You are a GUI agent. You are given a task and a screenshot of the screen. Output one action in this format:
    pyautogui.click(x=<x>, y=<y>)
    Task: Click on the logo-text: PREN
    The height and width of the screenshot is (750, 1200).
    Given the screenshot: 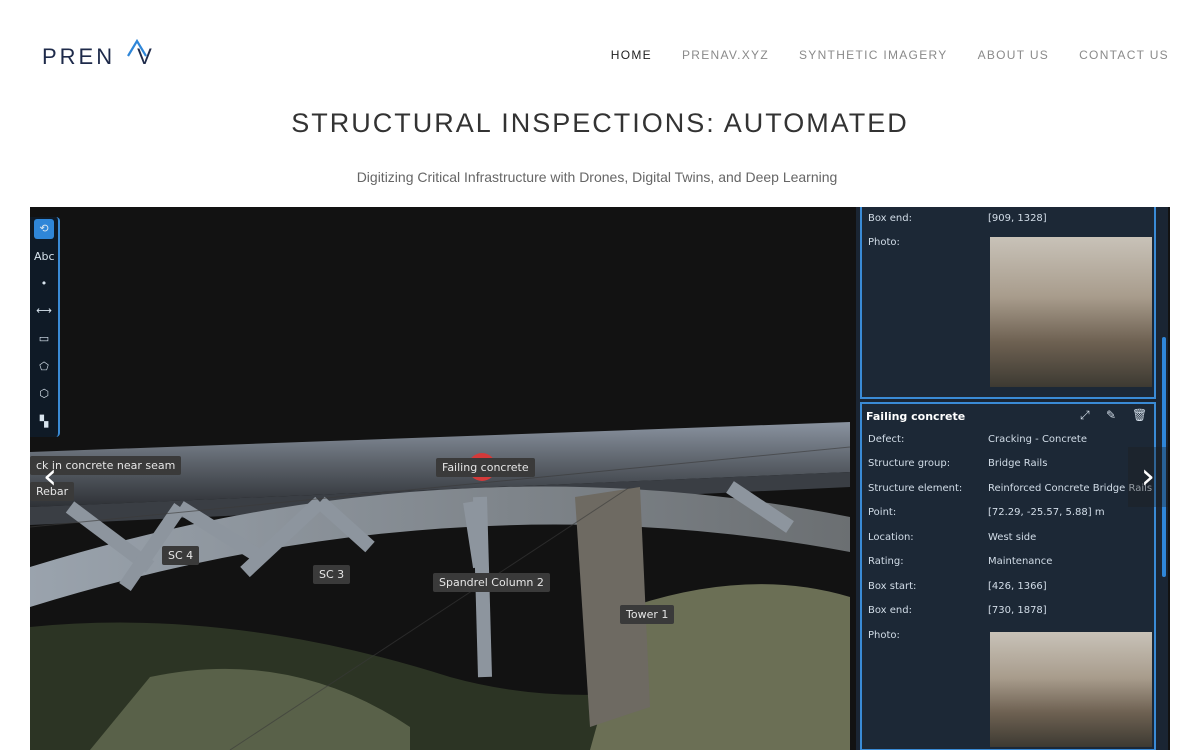 What is the action you would take?
    pyautogui.click(x=79, y=56)
    